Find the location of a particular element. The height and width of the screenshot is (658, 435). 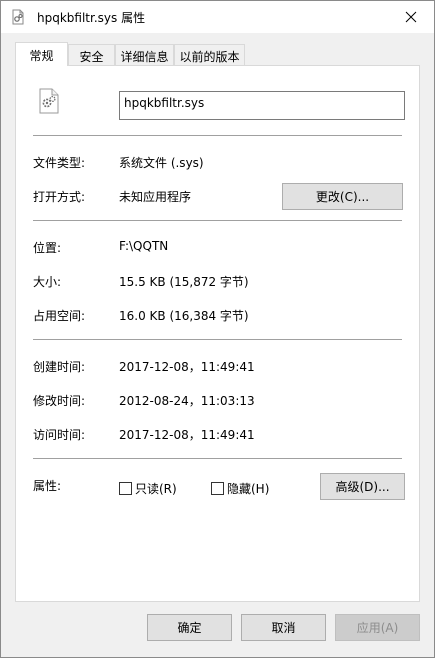

tab-security: 安全 is located at coordinates (91, 54).